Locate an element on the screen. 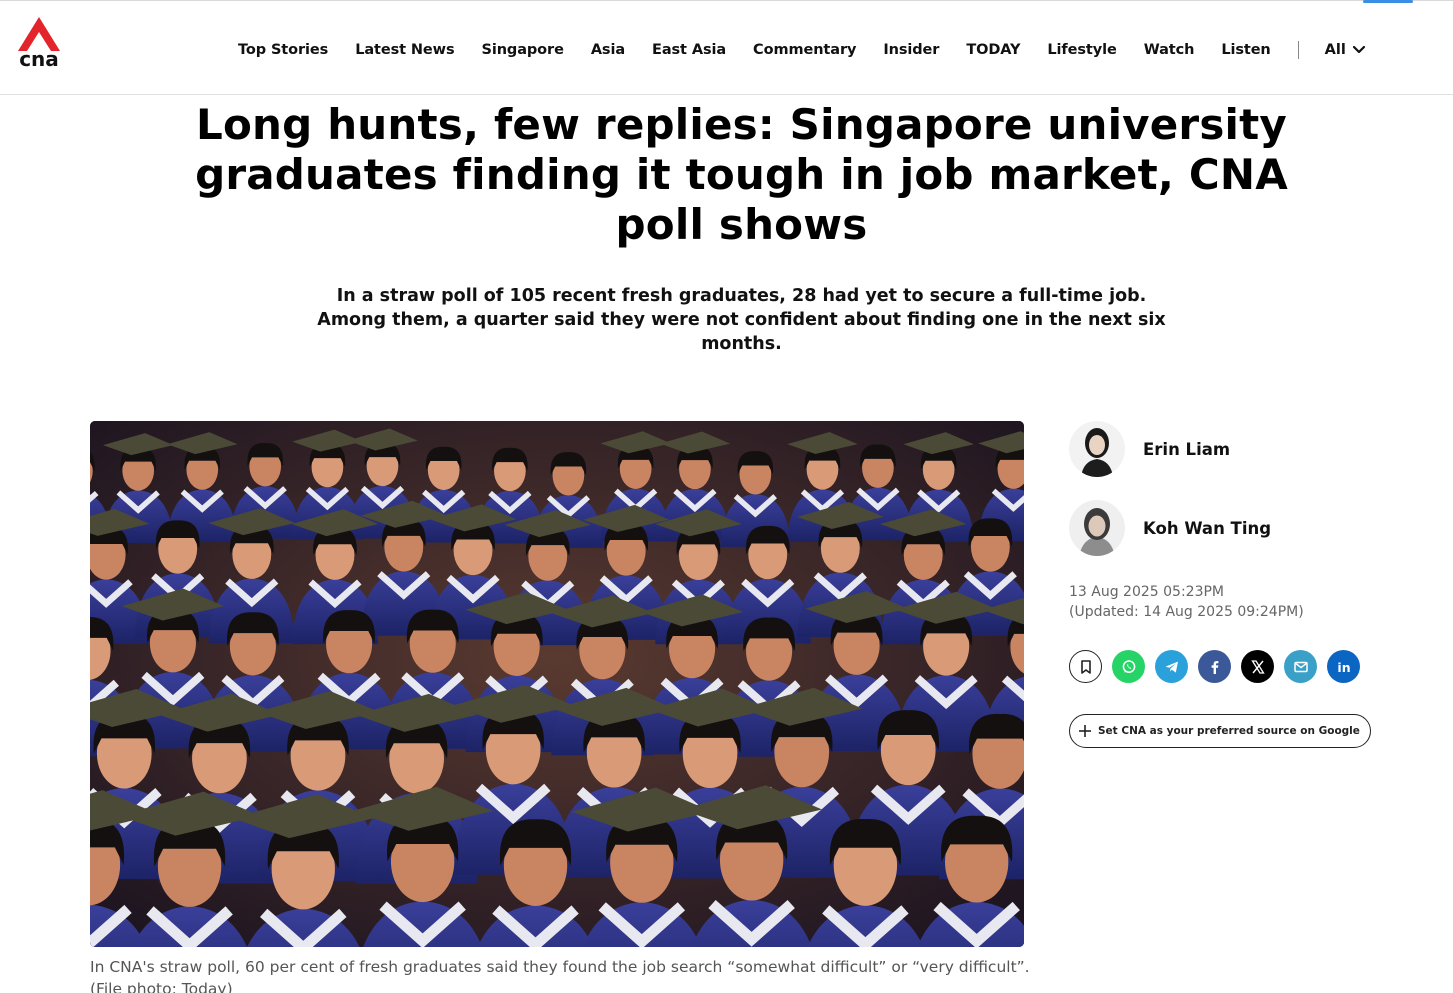 Image resolution: width=1453 pixels, height=993 pixels. share-whatsapp-button is located at coordinates (1128, 666).